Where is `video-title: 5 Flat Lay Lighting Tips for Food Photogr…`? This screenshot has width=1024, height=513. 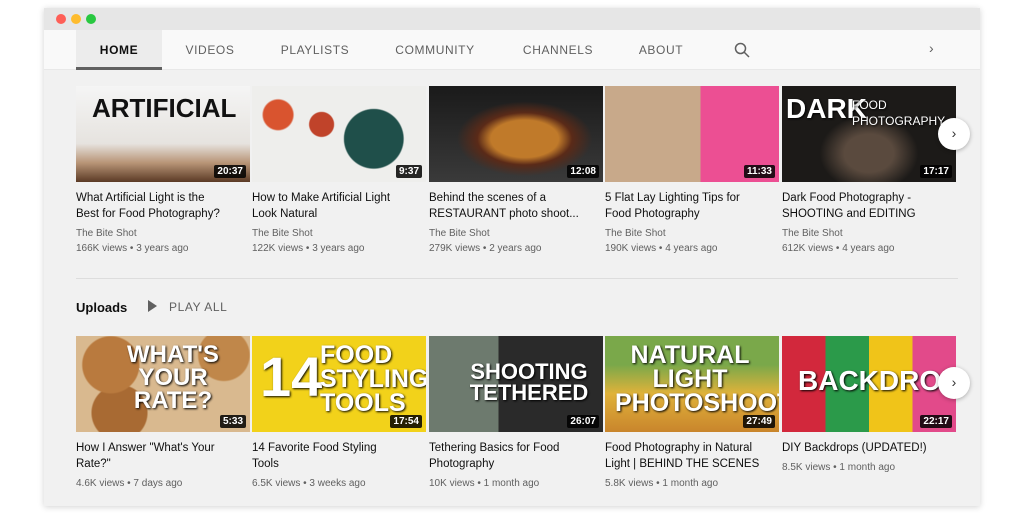 video-title: 5 Flat Lay Lighting Tips for Food Photogr… is located at coordinates (692, 206).